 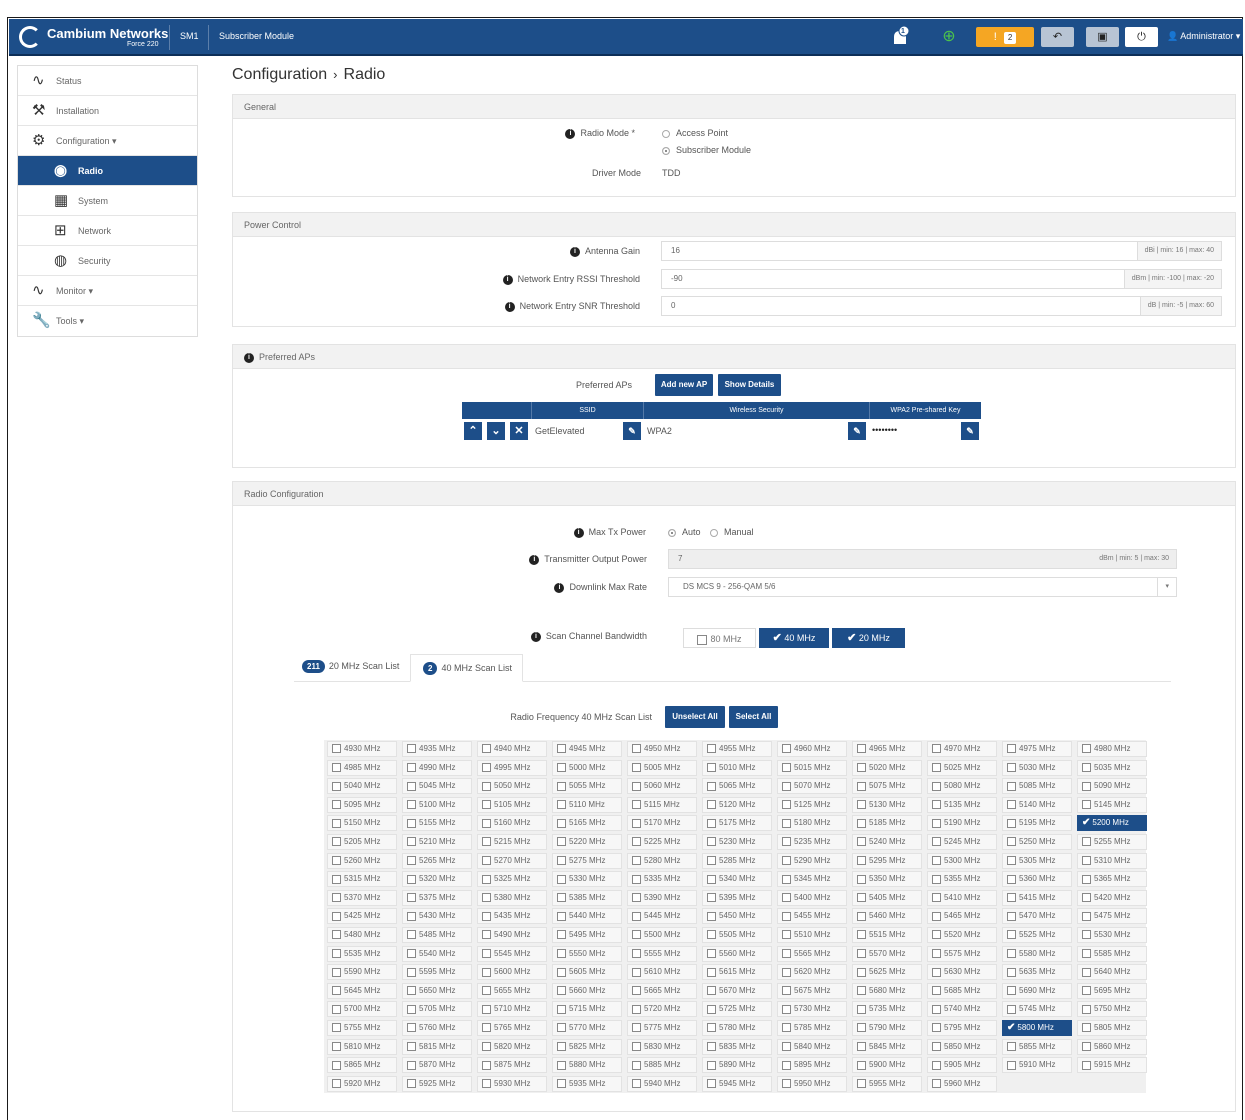 I want to click on frequency-checkbox-5370: 5370 MHz, so click(x=362, y=897).